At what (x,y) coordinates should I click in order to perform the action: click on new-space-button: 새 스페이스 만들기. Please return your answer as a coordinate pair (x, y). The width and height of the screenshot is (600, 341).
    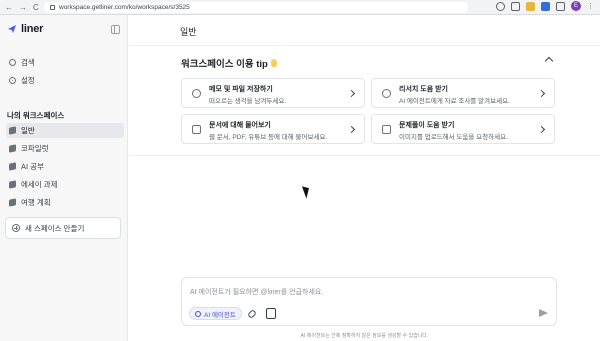
    Looking at the image, I should click on (63, 228).